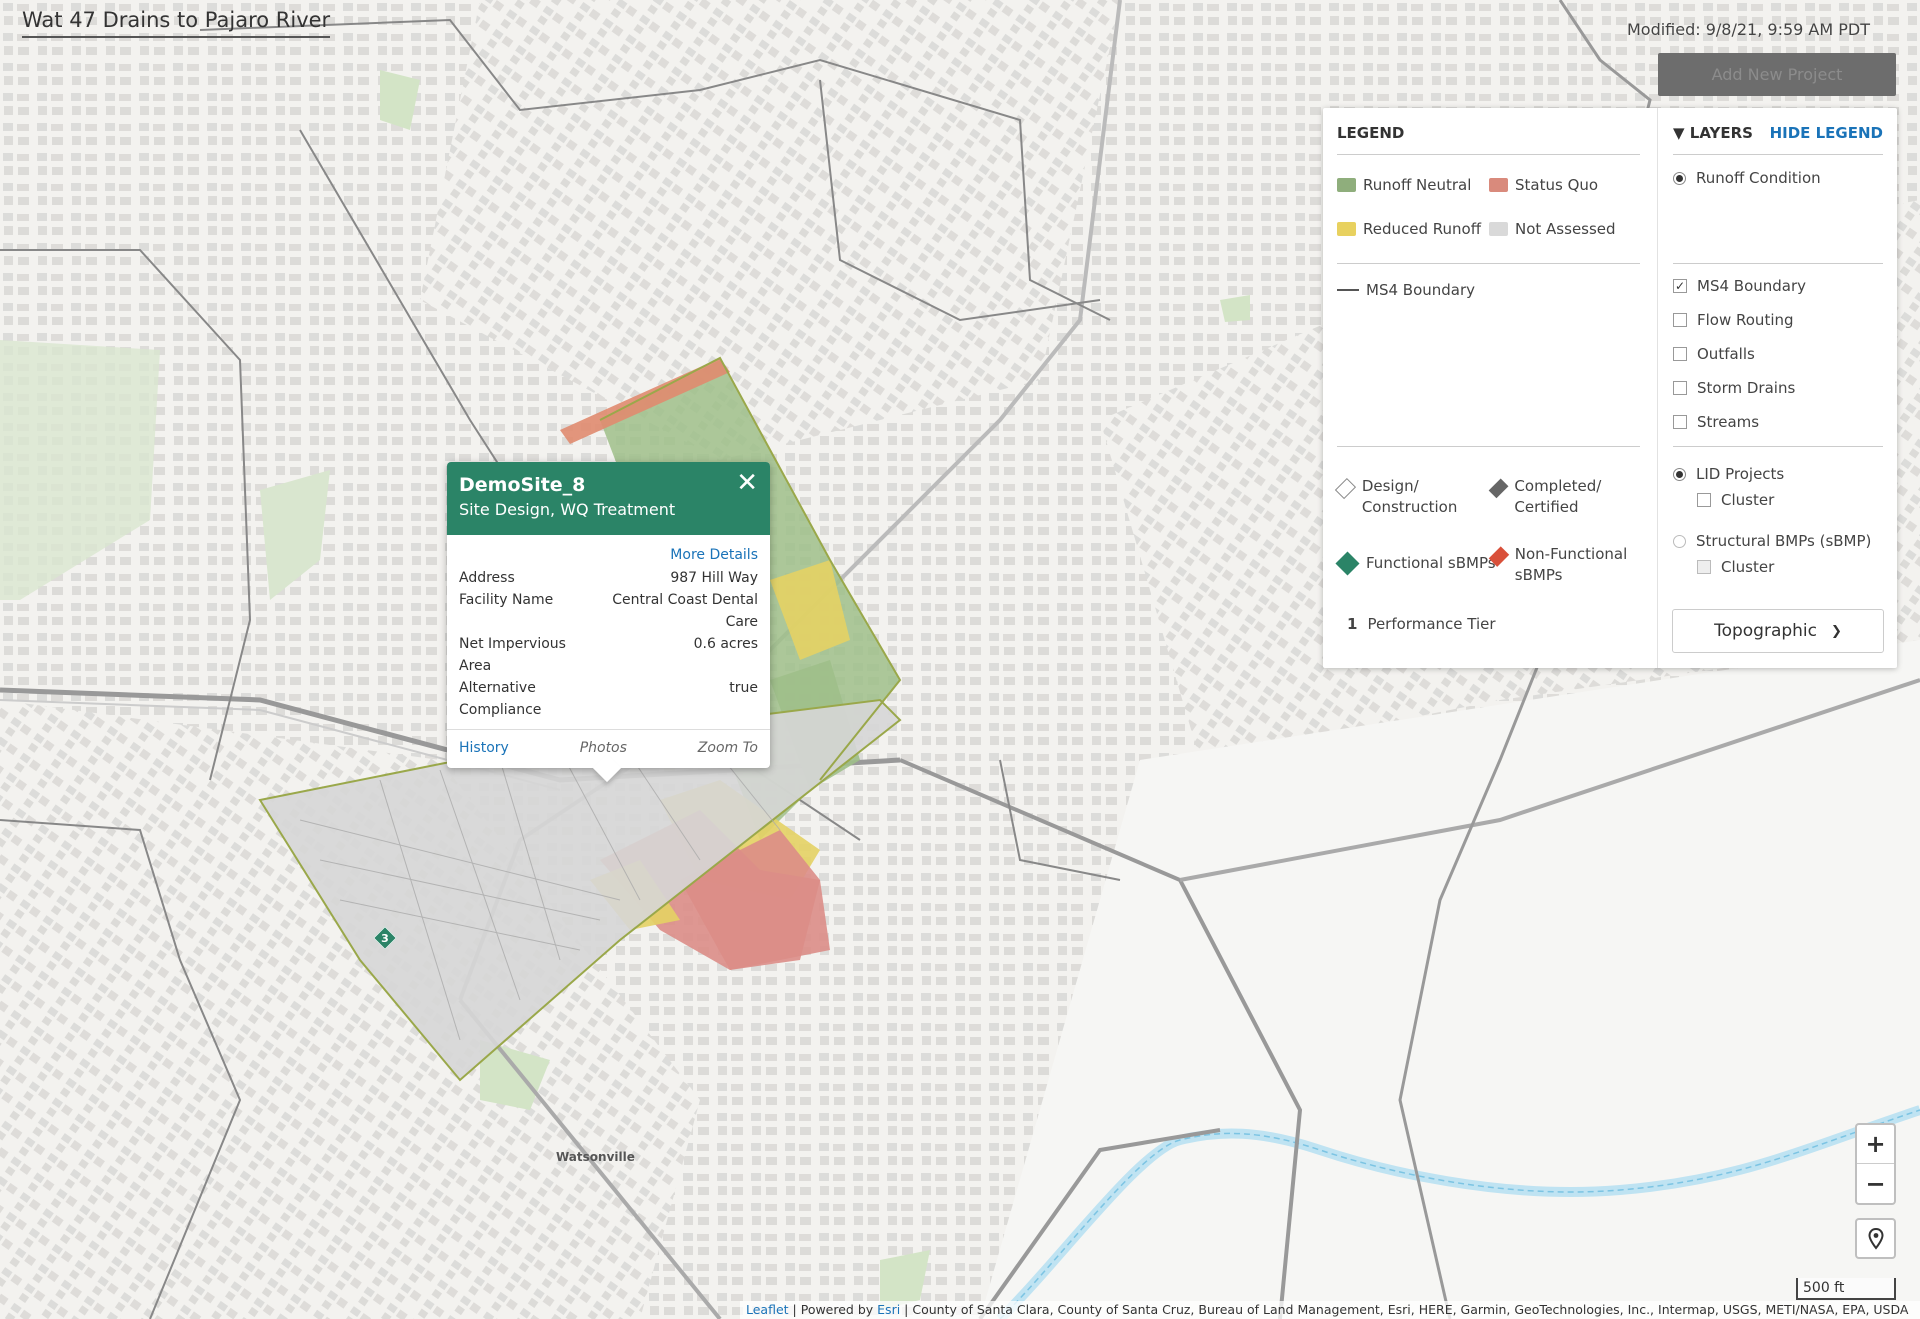 The width and height of the screenshot is (1920, 1319). Describe the element at coordinates (1734, 388) in the screenshot. I see `storm-drains-toggle: Storm Drains` at that location.